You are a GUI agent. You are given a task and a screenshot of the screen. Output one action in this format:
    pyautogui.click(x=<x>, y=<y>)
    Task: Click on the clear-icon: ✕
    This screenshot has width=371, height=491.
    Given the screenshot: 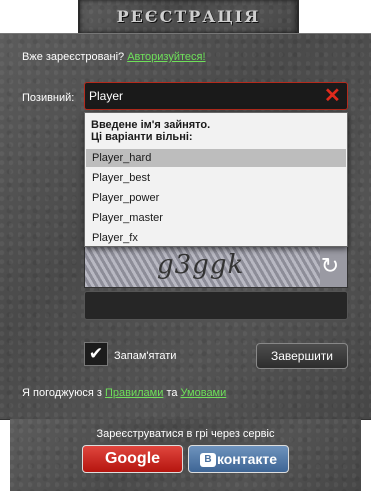 What is the action you would take?
    pyautogui.click(x=333, y=96)
    